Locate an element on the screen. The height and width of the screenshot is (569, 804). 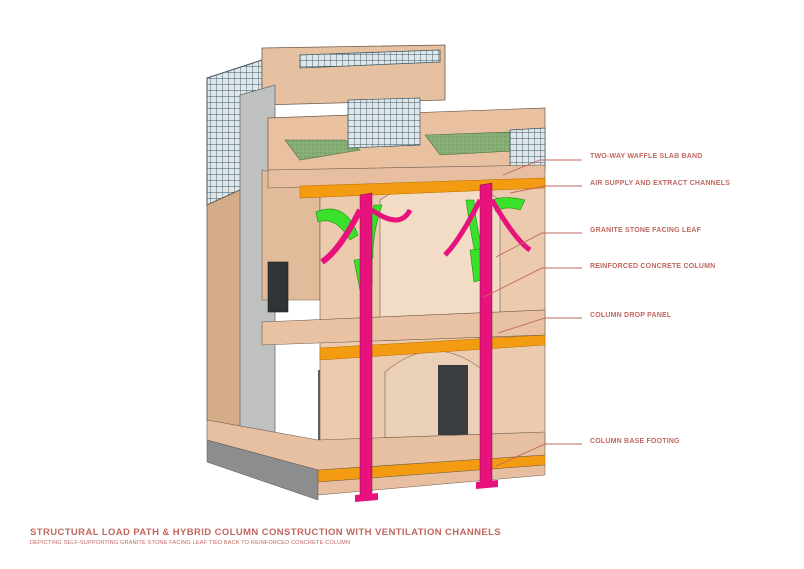
label-air-channels: AIR SUPPLY AND EXTRACT CHANNELS is located at coordinates (660, 183).